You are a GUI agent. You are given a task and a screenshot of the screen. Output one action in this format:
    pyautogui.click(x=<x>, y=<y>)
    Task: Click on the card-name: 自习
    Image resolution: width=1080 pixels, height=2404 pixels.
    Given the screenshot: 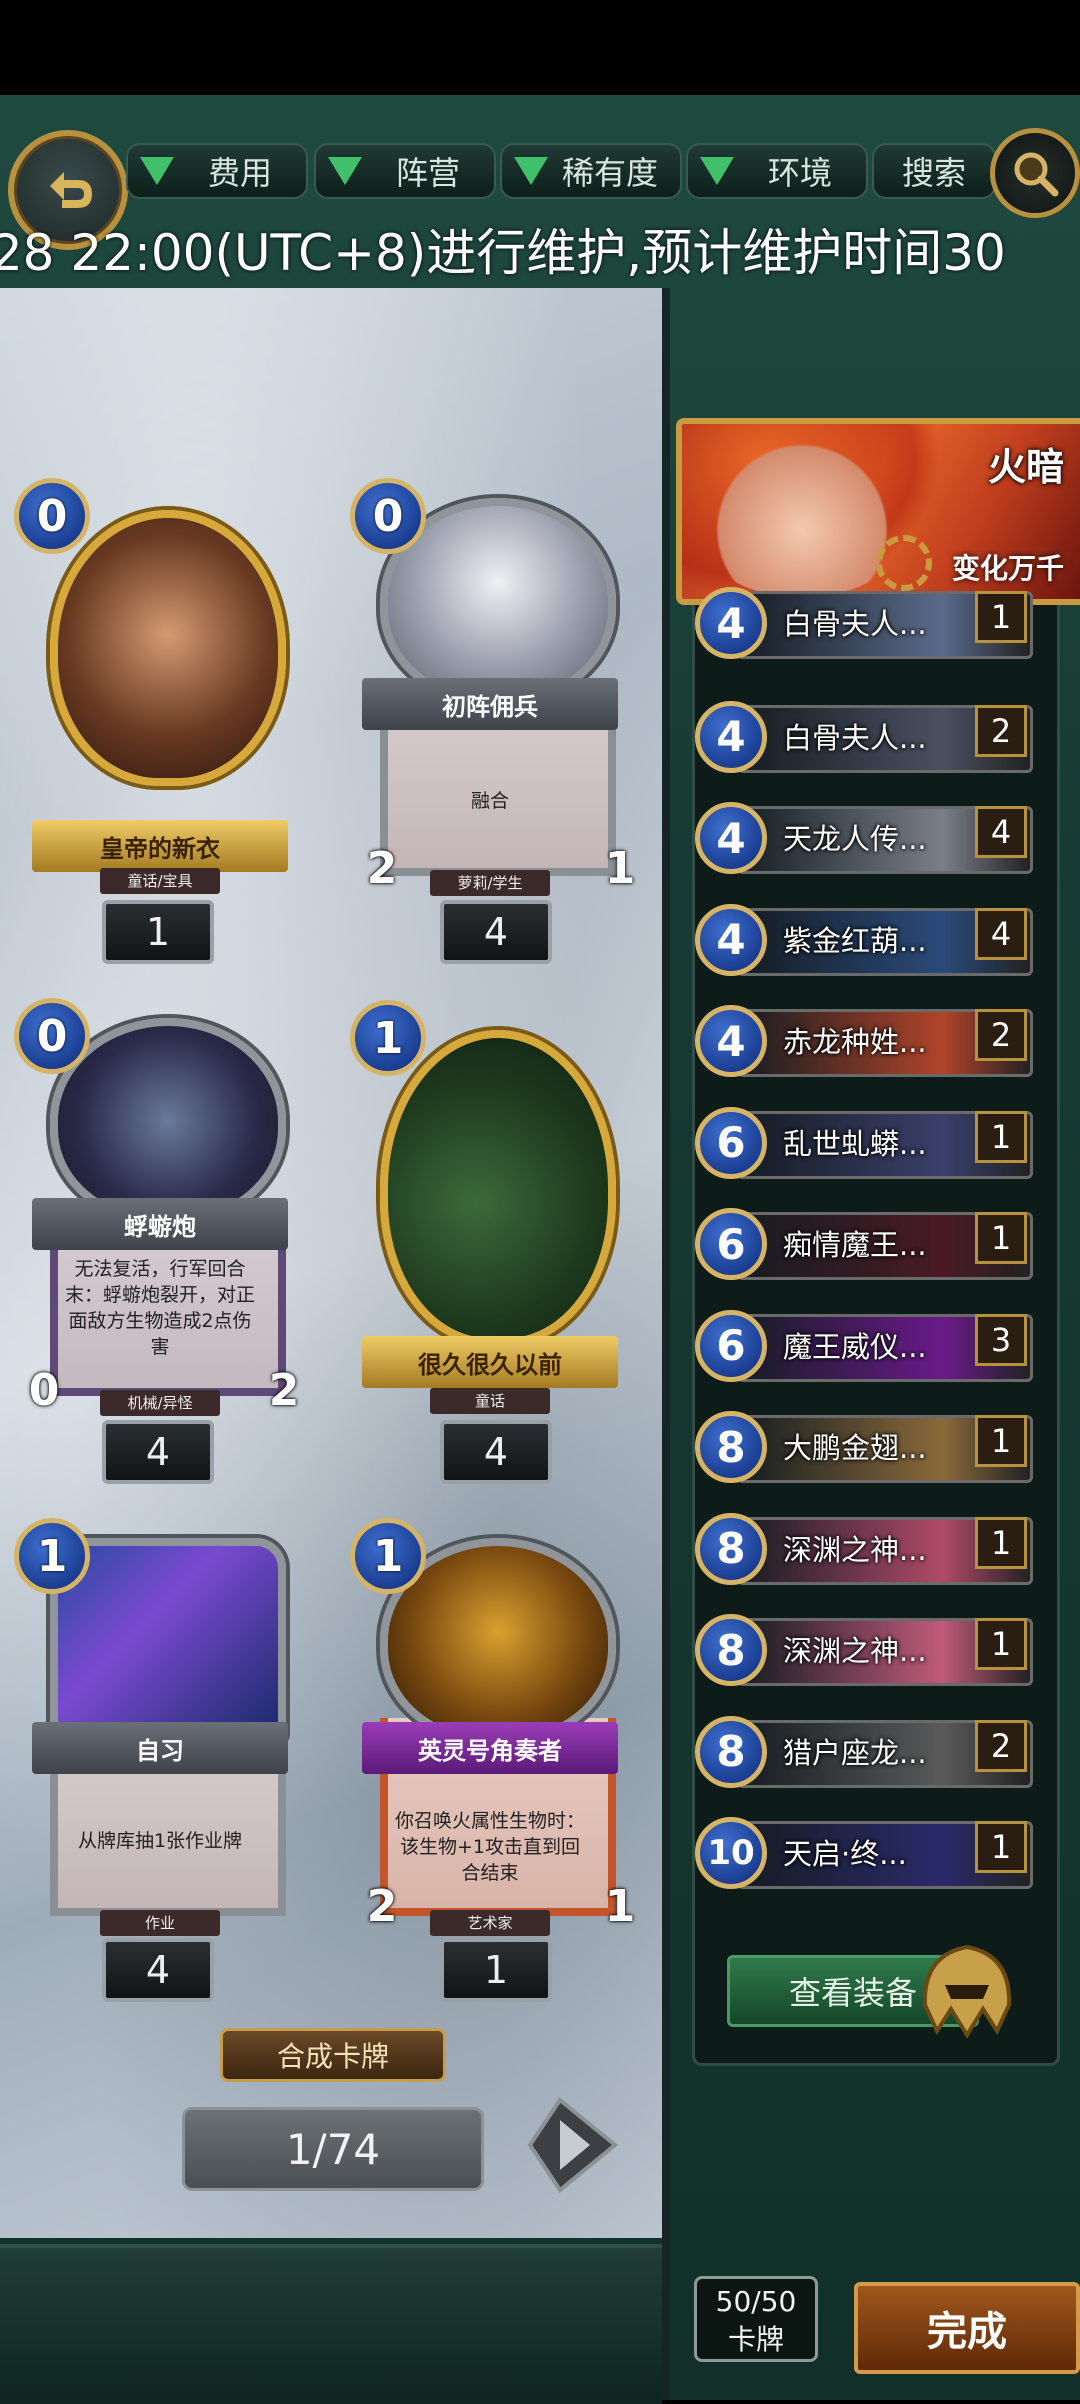 What is the action you would take?
    pyautogui.click(x=160, y=1748)
    